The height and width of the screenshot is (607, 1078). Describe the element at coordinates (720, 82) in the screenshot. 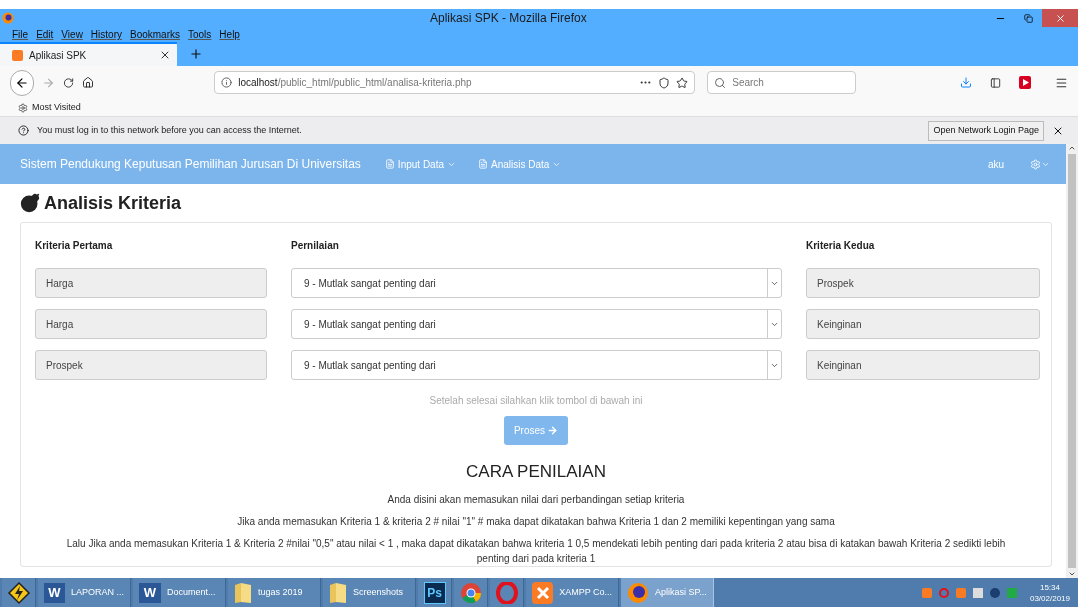

I see `search-icon` at that location.